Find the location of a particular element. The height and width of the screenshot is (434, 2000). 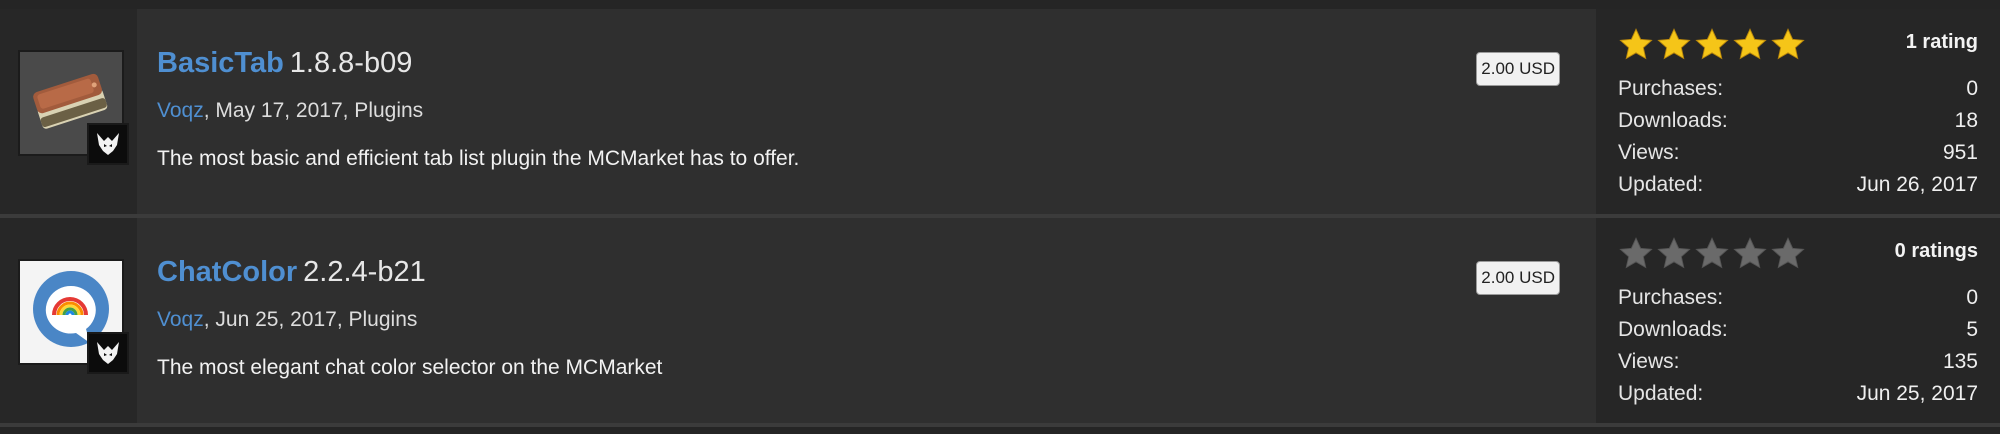

resource-title-line: ChatColor 2.2.4-b21 is located at coordinates (291, 272).